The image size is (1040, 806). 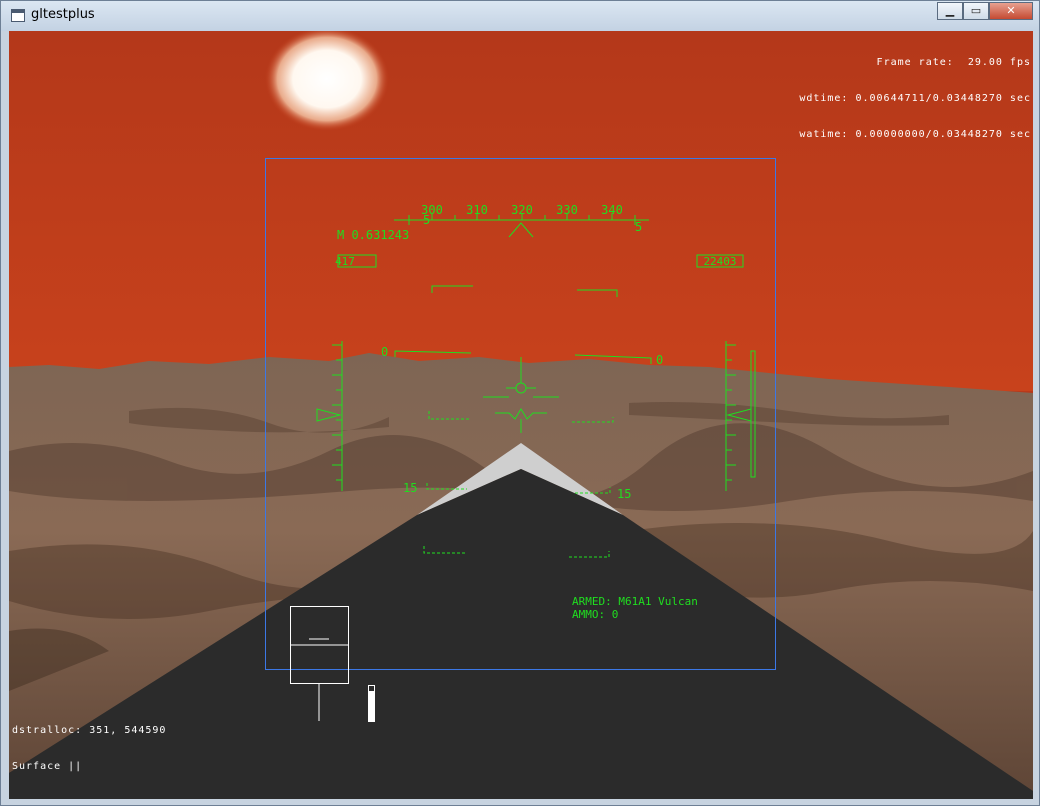 I want to click on window-controls: ▁ ▭ ✕, so click(x=985, y=11).